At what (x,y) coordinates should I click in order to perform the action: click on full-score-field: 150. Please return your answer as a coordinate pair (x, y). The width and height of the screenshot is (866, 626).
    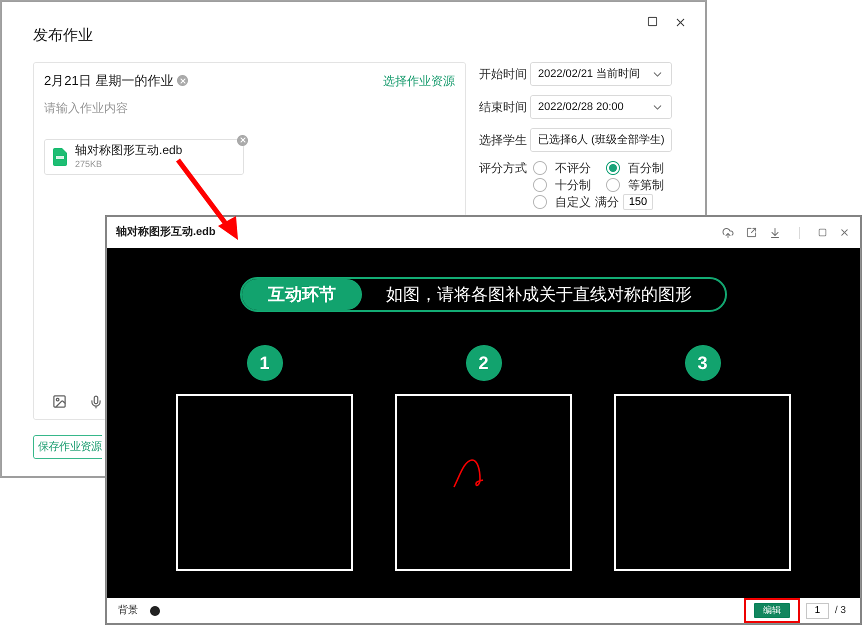
    Looking at the image, I should click on (638, 202).